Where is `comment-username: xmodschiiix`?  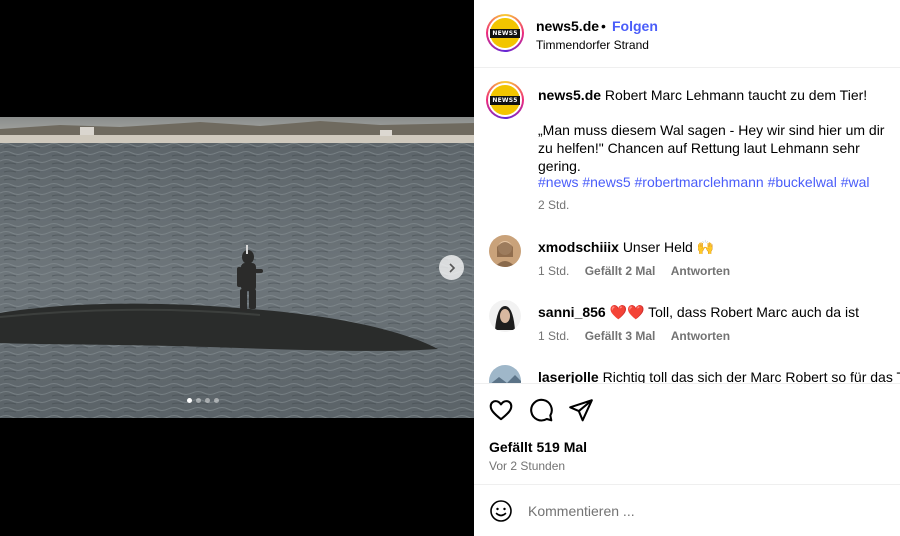 comment-username: xmodschiiix is located at coordinates (578, 247).